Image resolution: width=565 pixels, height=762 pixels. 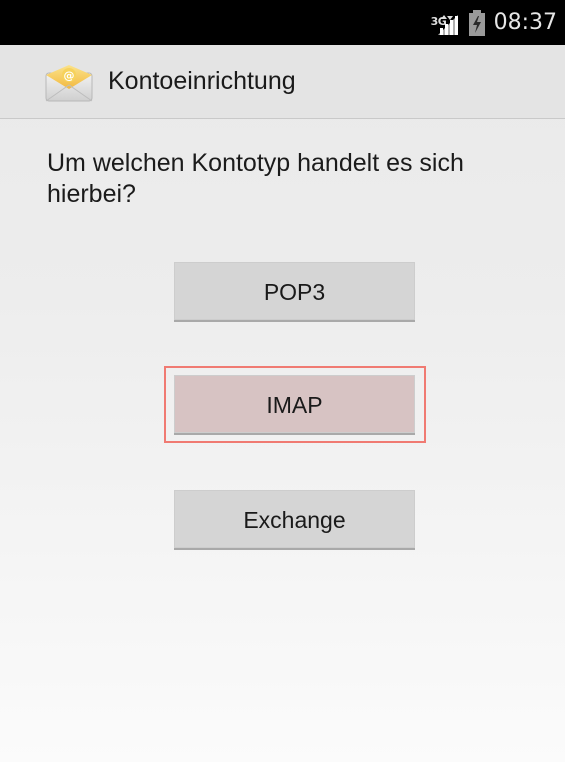 What do you see at coordinates (69, 83) in the screenshot?
I see `email-app-icon: @` at bounding box center [69, 83].